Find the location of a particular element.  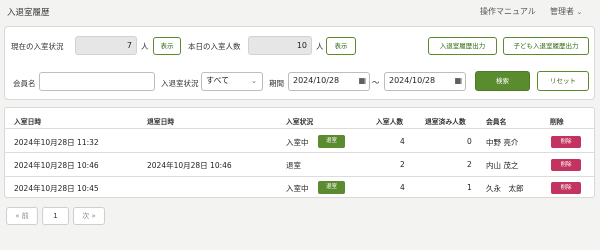

date-from-input: 2024/10/28 ▦ is located at coordinates (329, 81).